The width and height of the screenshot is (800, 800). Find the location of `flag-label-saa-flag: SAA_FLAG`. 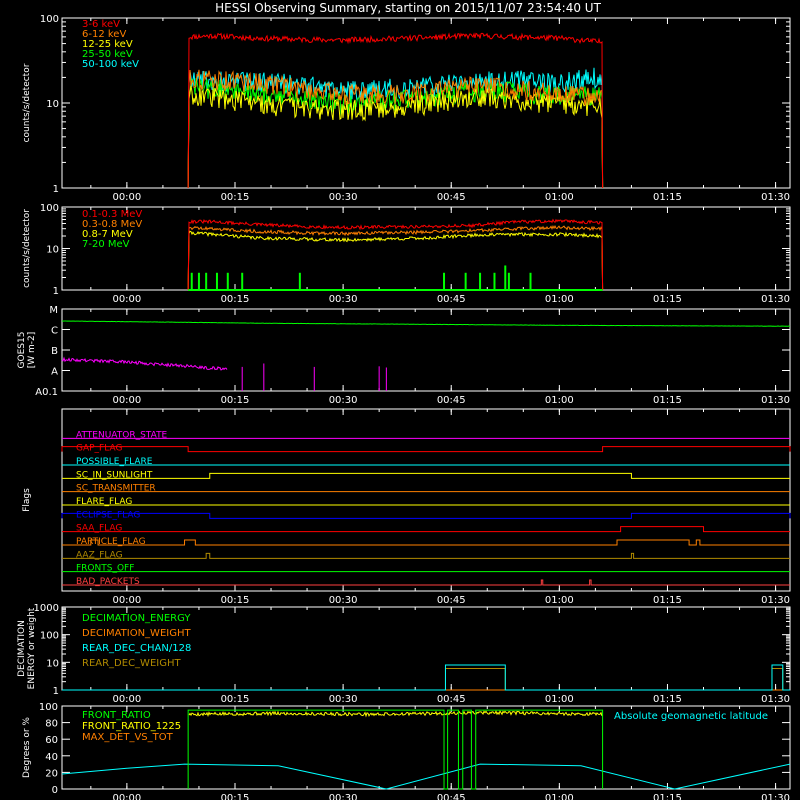

flag-label-saa-flag: SAA_FLAG is located at coordinates (99, 529).